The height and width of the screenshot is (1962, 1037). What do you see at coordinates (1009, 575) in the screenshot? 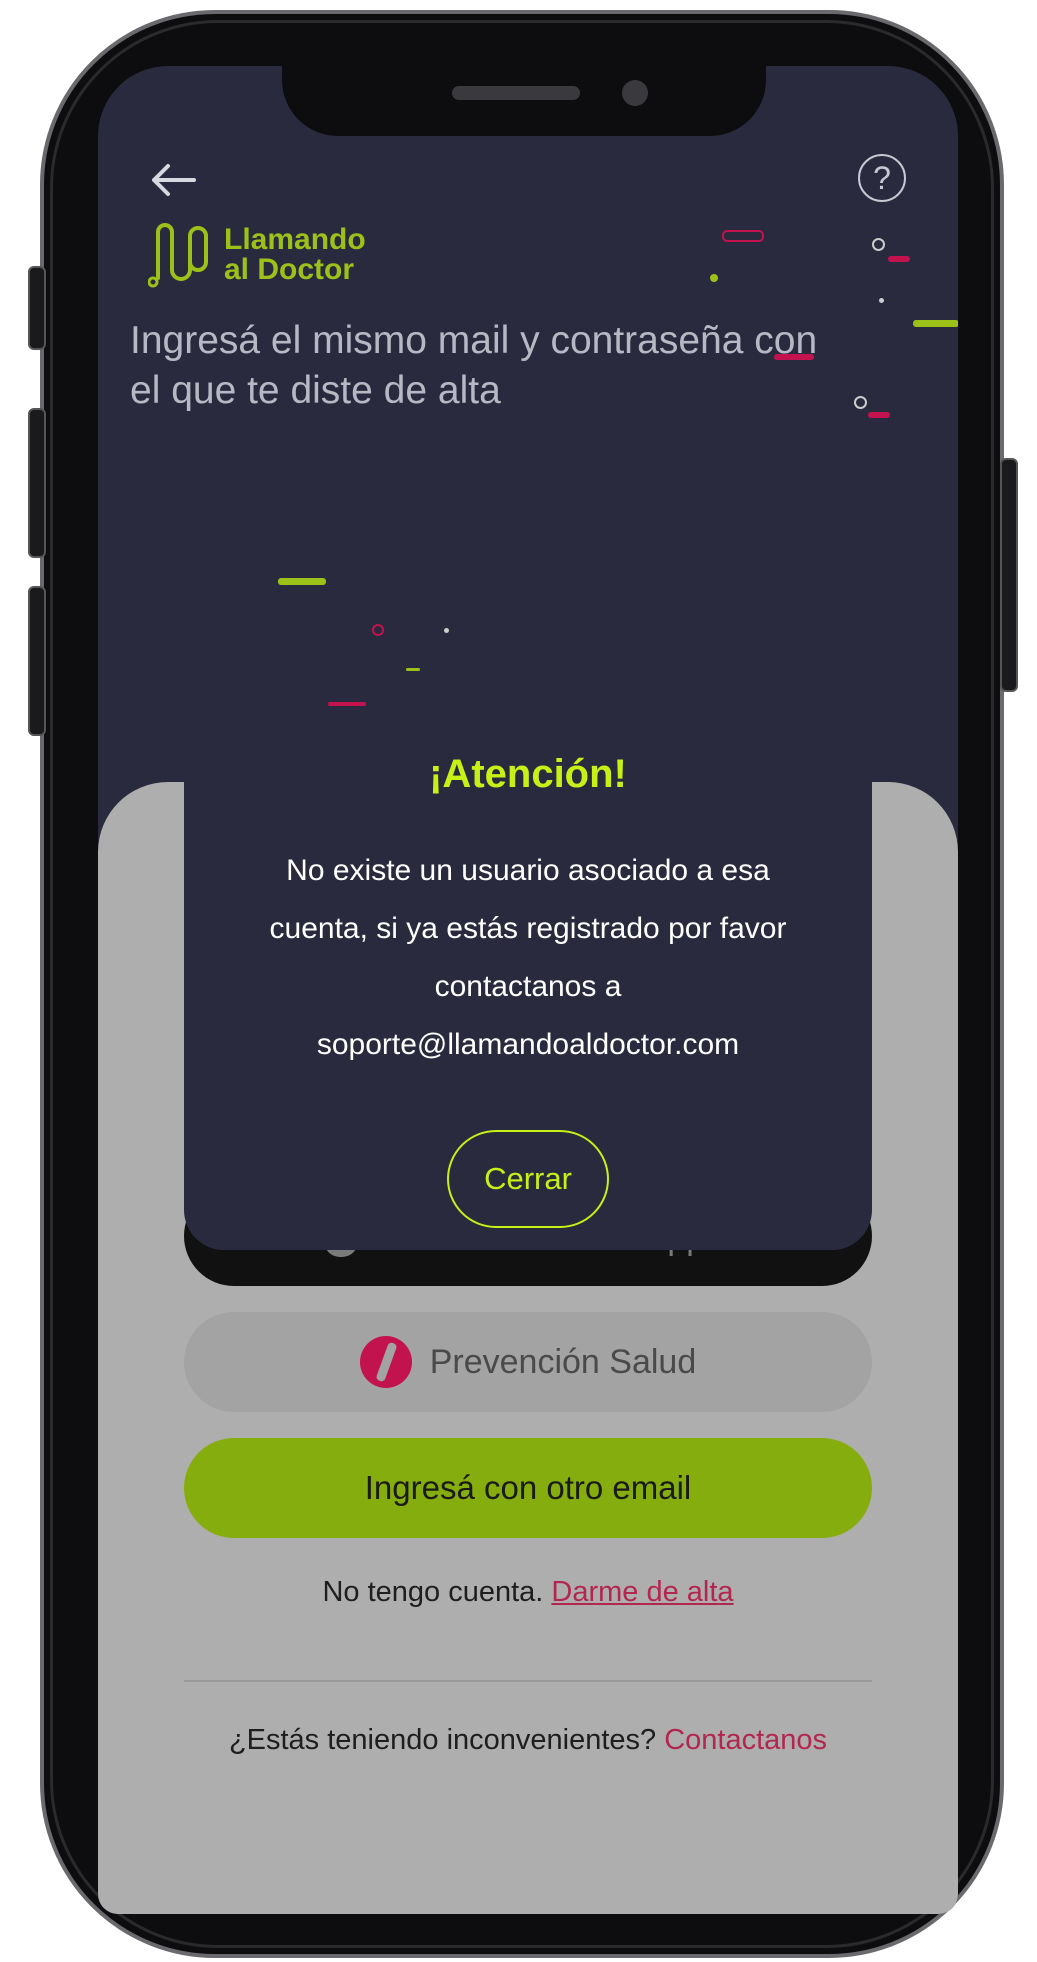
I see `power-button` at bounding box center [1009, 575].